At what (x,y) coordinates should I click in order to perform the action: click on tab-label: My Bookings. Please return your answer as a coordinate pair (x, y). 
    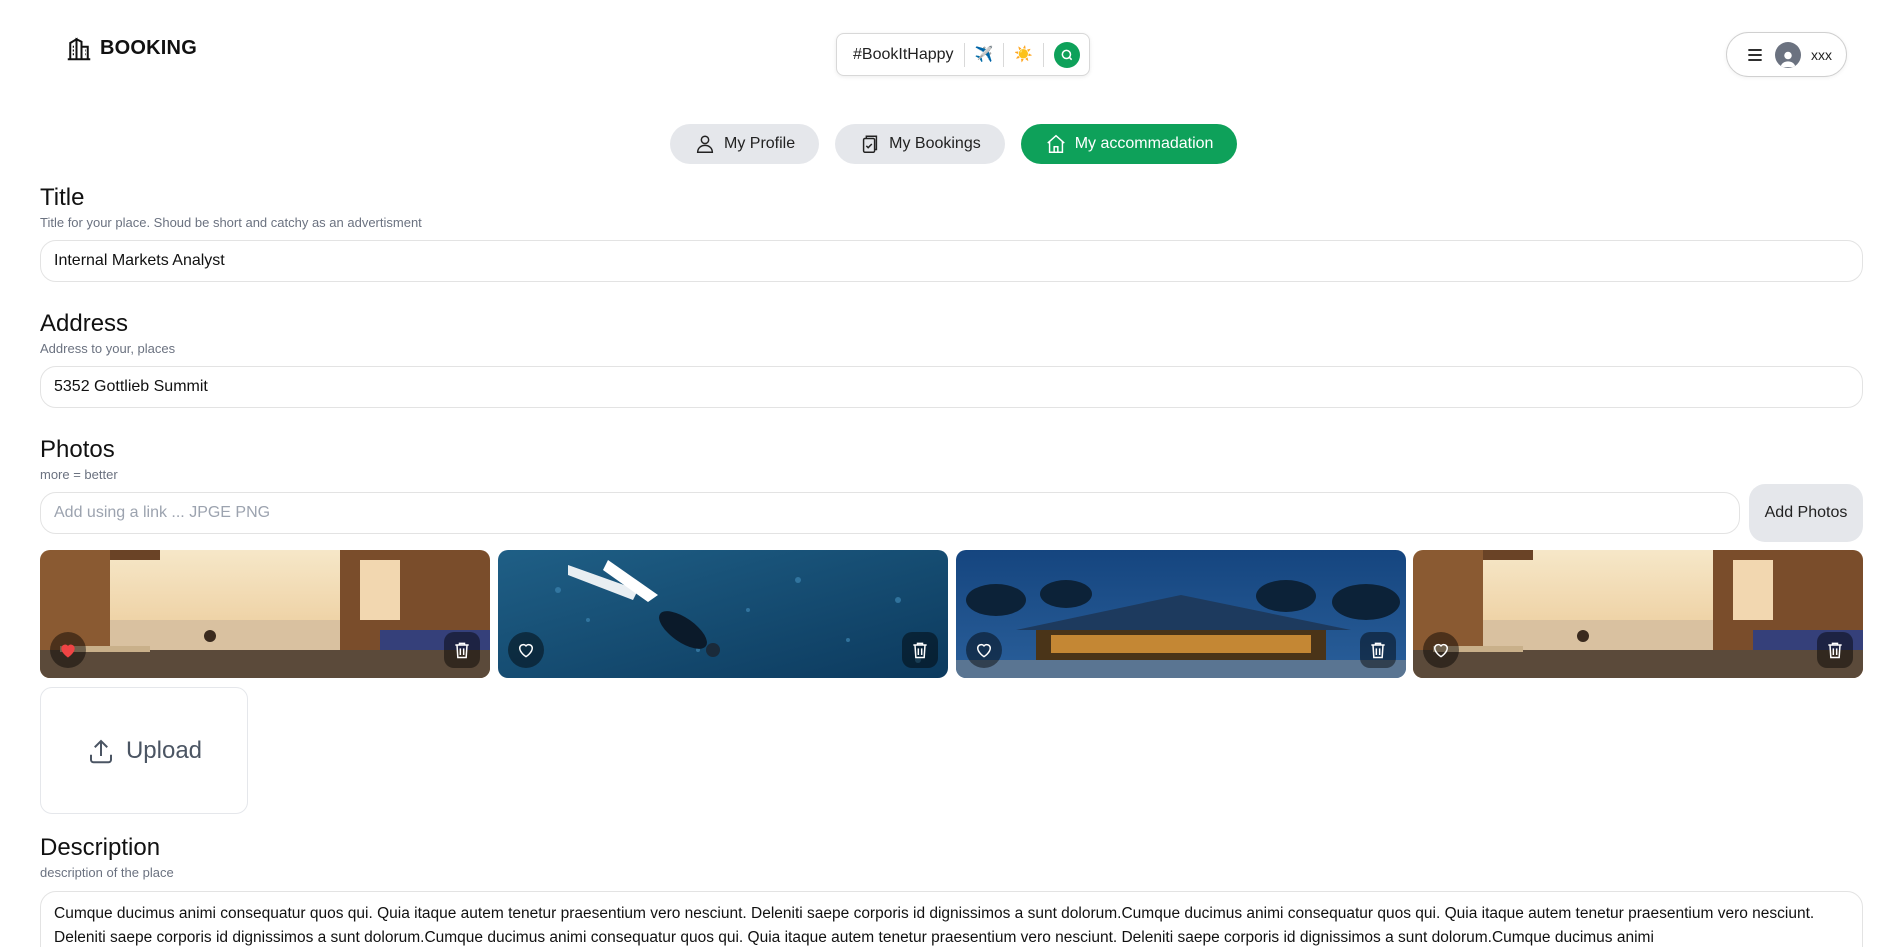
    Looking at the image, I should click on (935, 143).